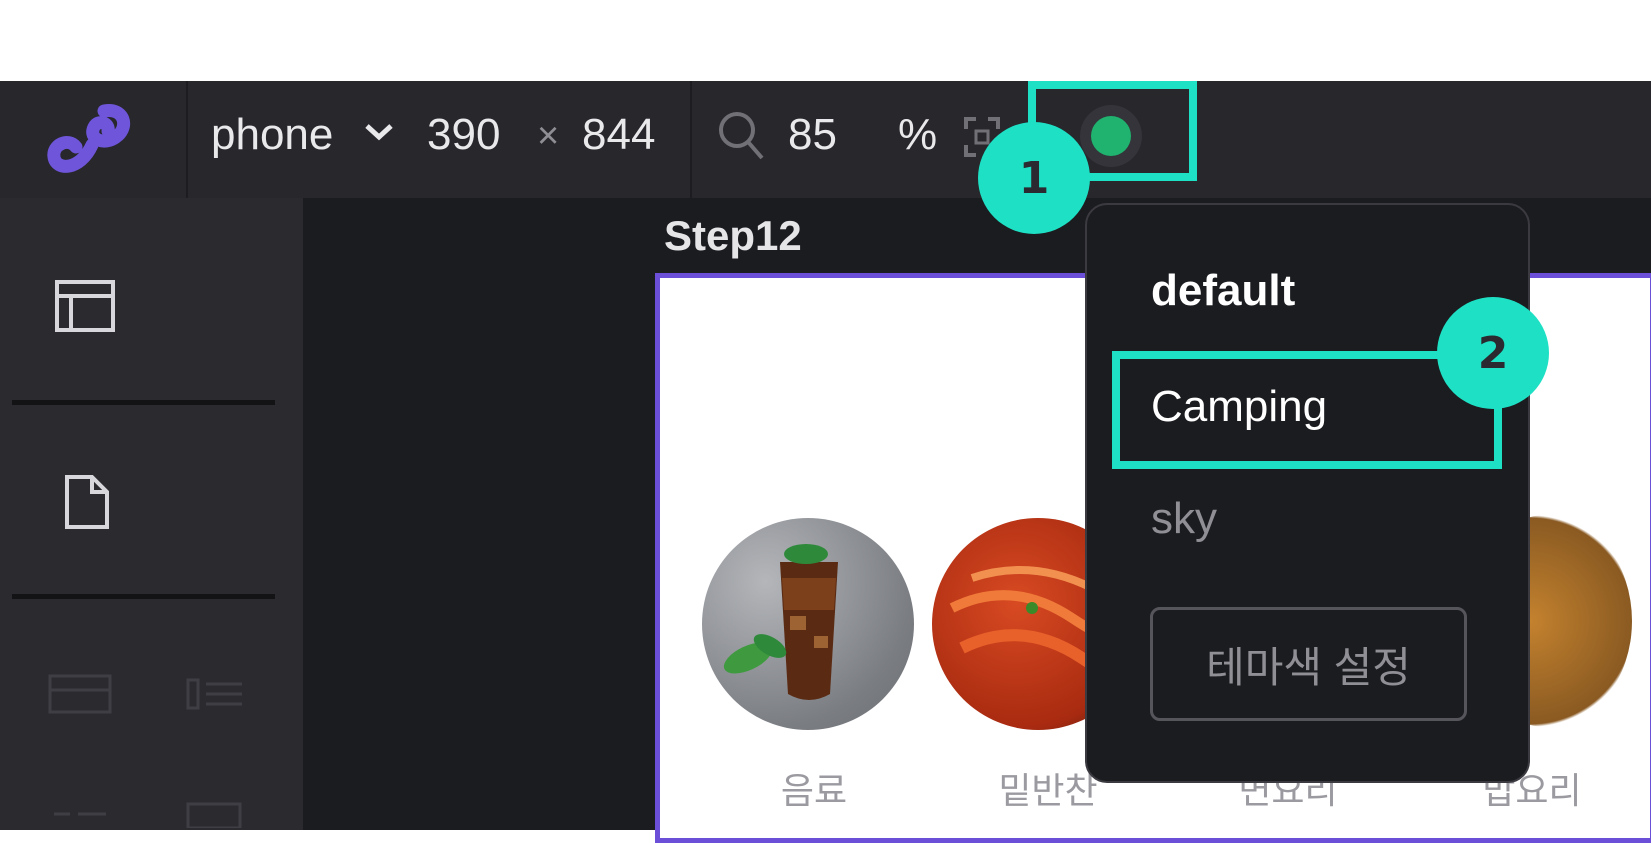 The width and height of the screenshot is (1651, 843). Describe the element at coordinates (812, 135) in the screenshot. I see `zoom-input: 85` at that location.